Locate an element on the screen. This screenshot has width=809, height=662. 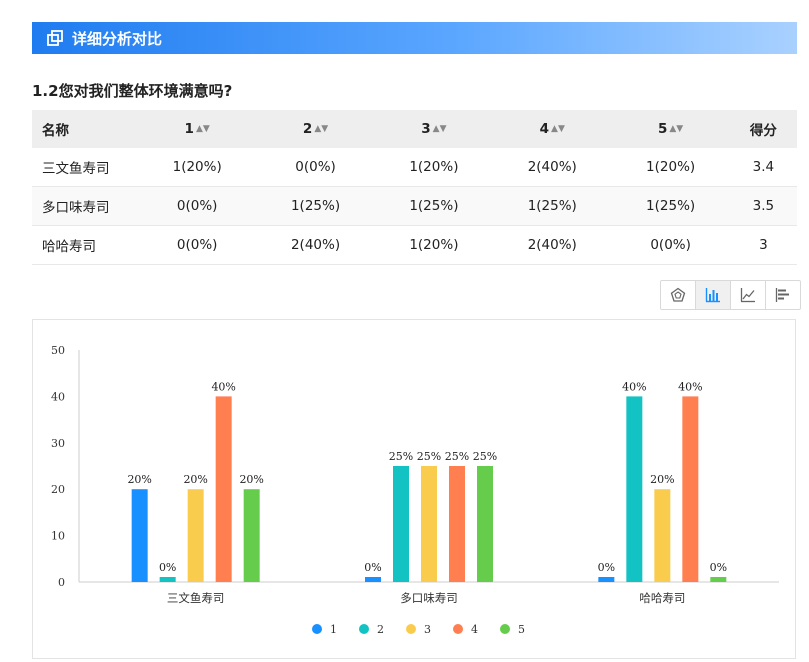
col-header-5: 5 ▲▼ is located at coordinates (670, 129).